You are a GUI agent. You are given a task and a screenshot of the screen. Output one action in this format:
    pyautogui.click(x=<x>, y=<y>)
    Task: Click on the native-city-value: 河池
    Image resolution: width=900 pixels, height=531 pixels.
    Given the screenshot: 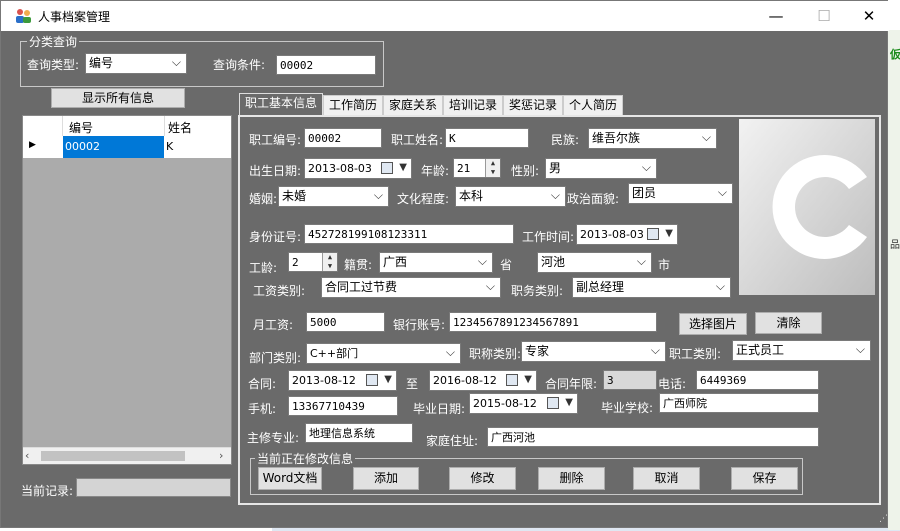 What is the action you would take?
    pyautogui.click(x=553, y=262)
    